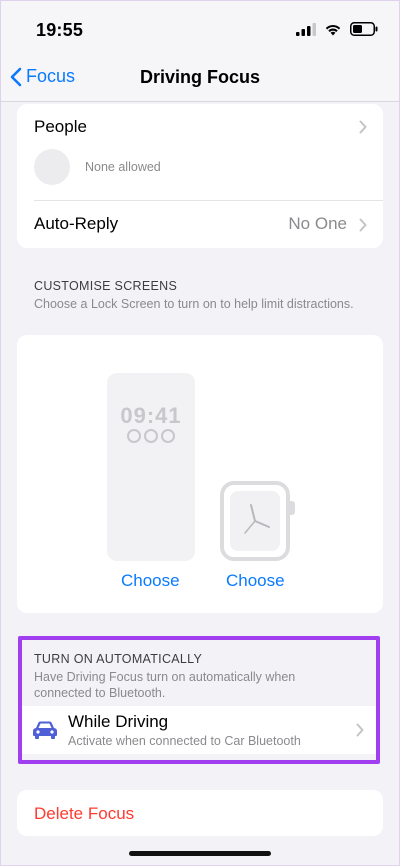  What do you see at coordinates (200, 152) in the screenshot?
I see `people-row: People None allowed` at bounding box center [200, 152].